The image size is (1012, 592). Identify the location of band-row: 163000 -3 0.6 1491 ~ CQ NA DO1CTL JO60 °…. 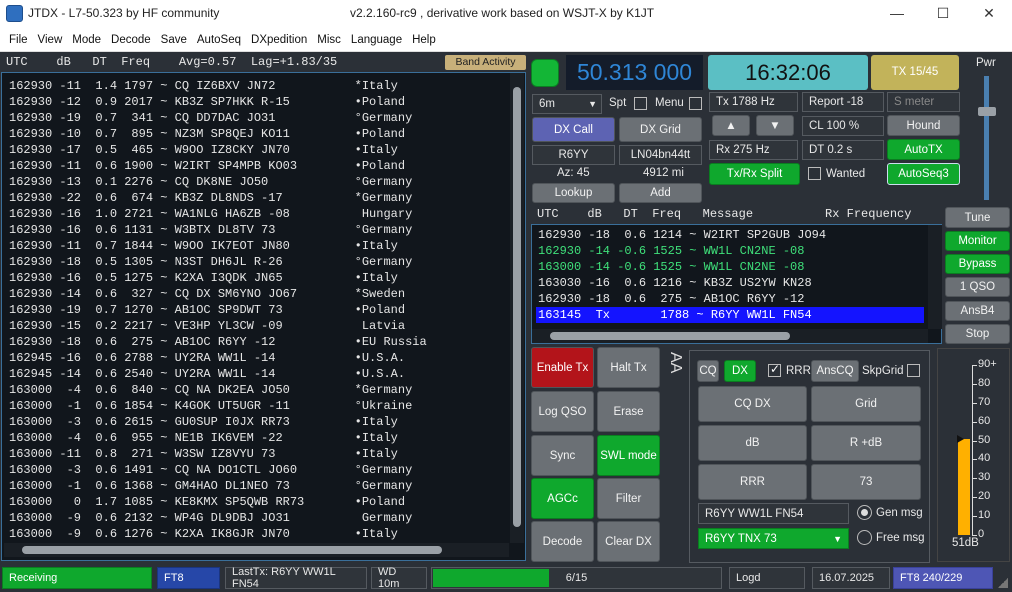
(210, 470).